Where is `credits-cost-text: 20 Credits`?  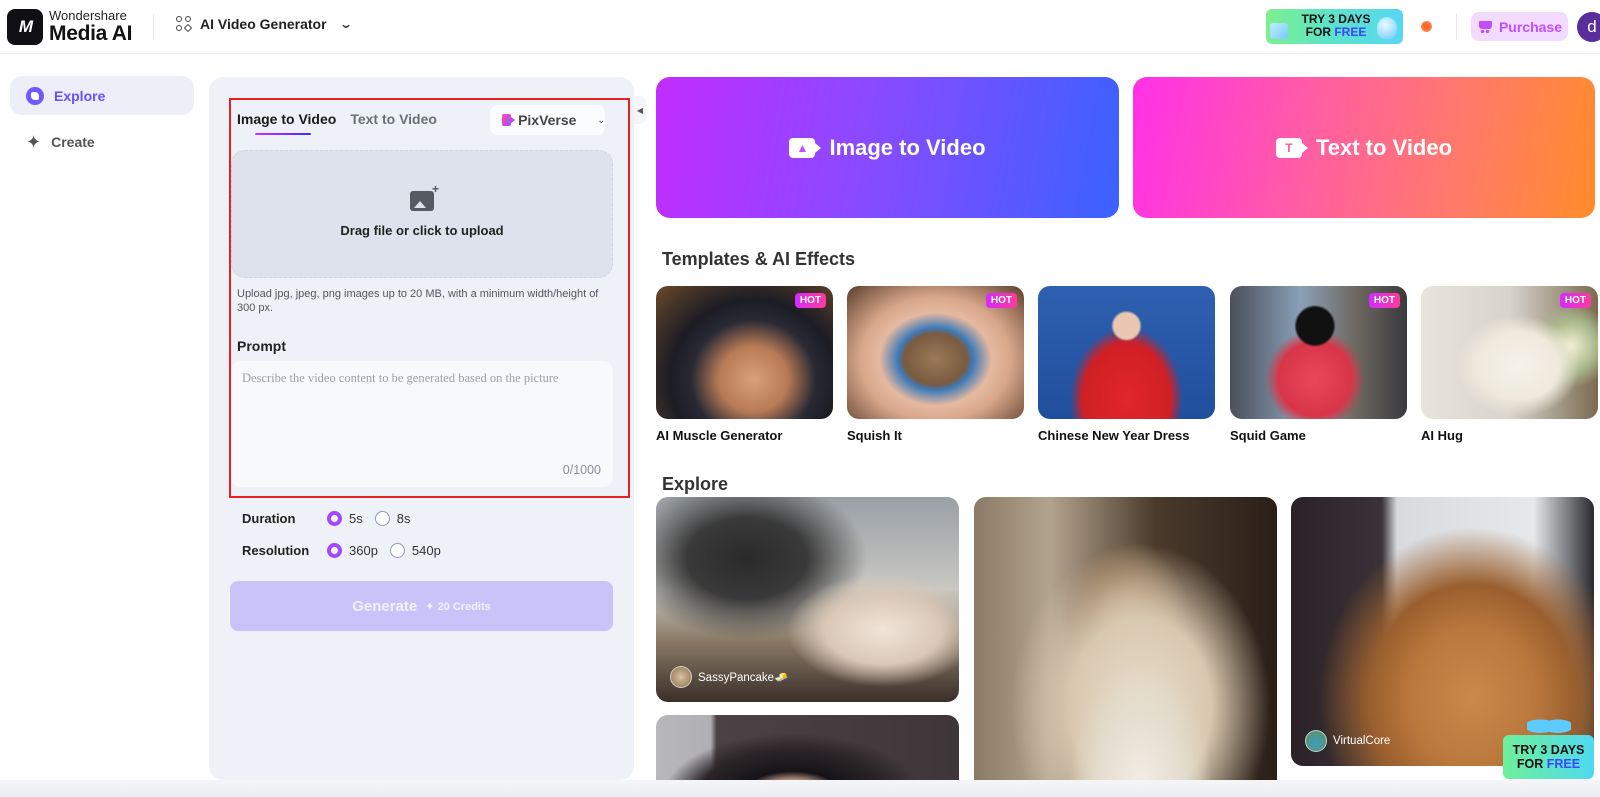
credits-cost-text: 20 Credits is located at coordinates (464, 606).